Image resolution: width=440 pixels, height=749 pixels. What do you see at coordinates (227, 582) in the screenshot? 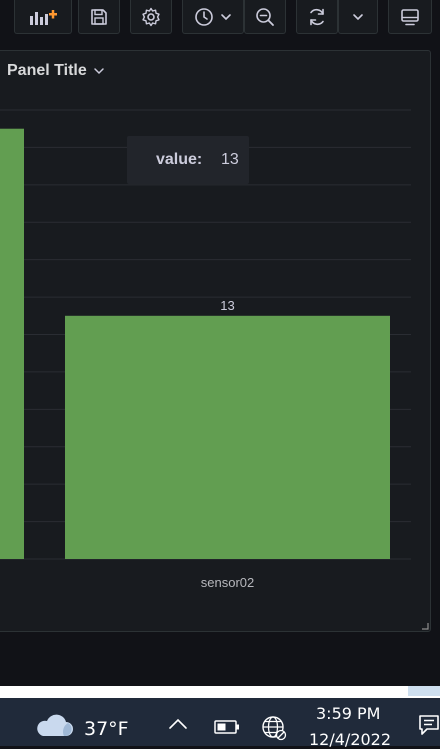
I see `x-tick-label: sensor02` at bounding box center [227, 582].